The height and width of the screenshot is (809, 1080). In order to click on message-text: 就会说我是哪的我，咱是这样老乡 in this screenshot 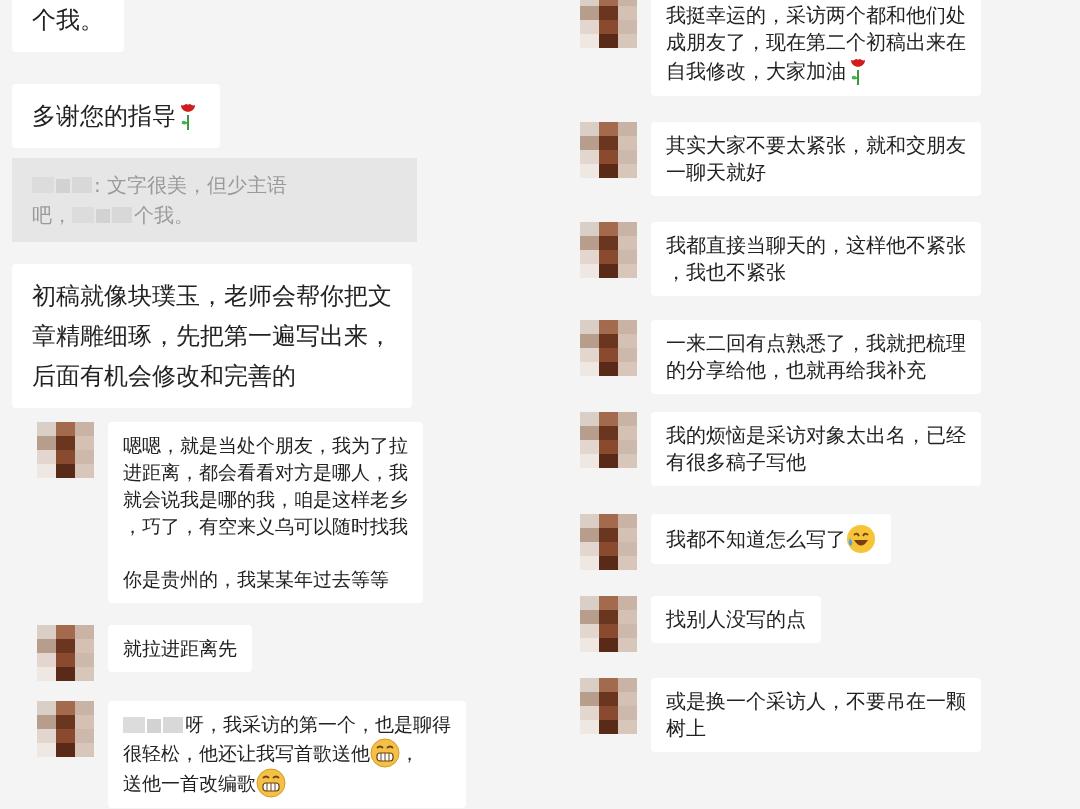, I will do `click(265, 499)`.